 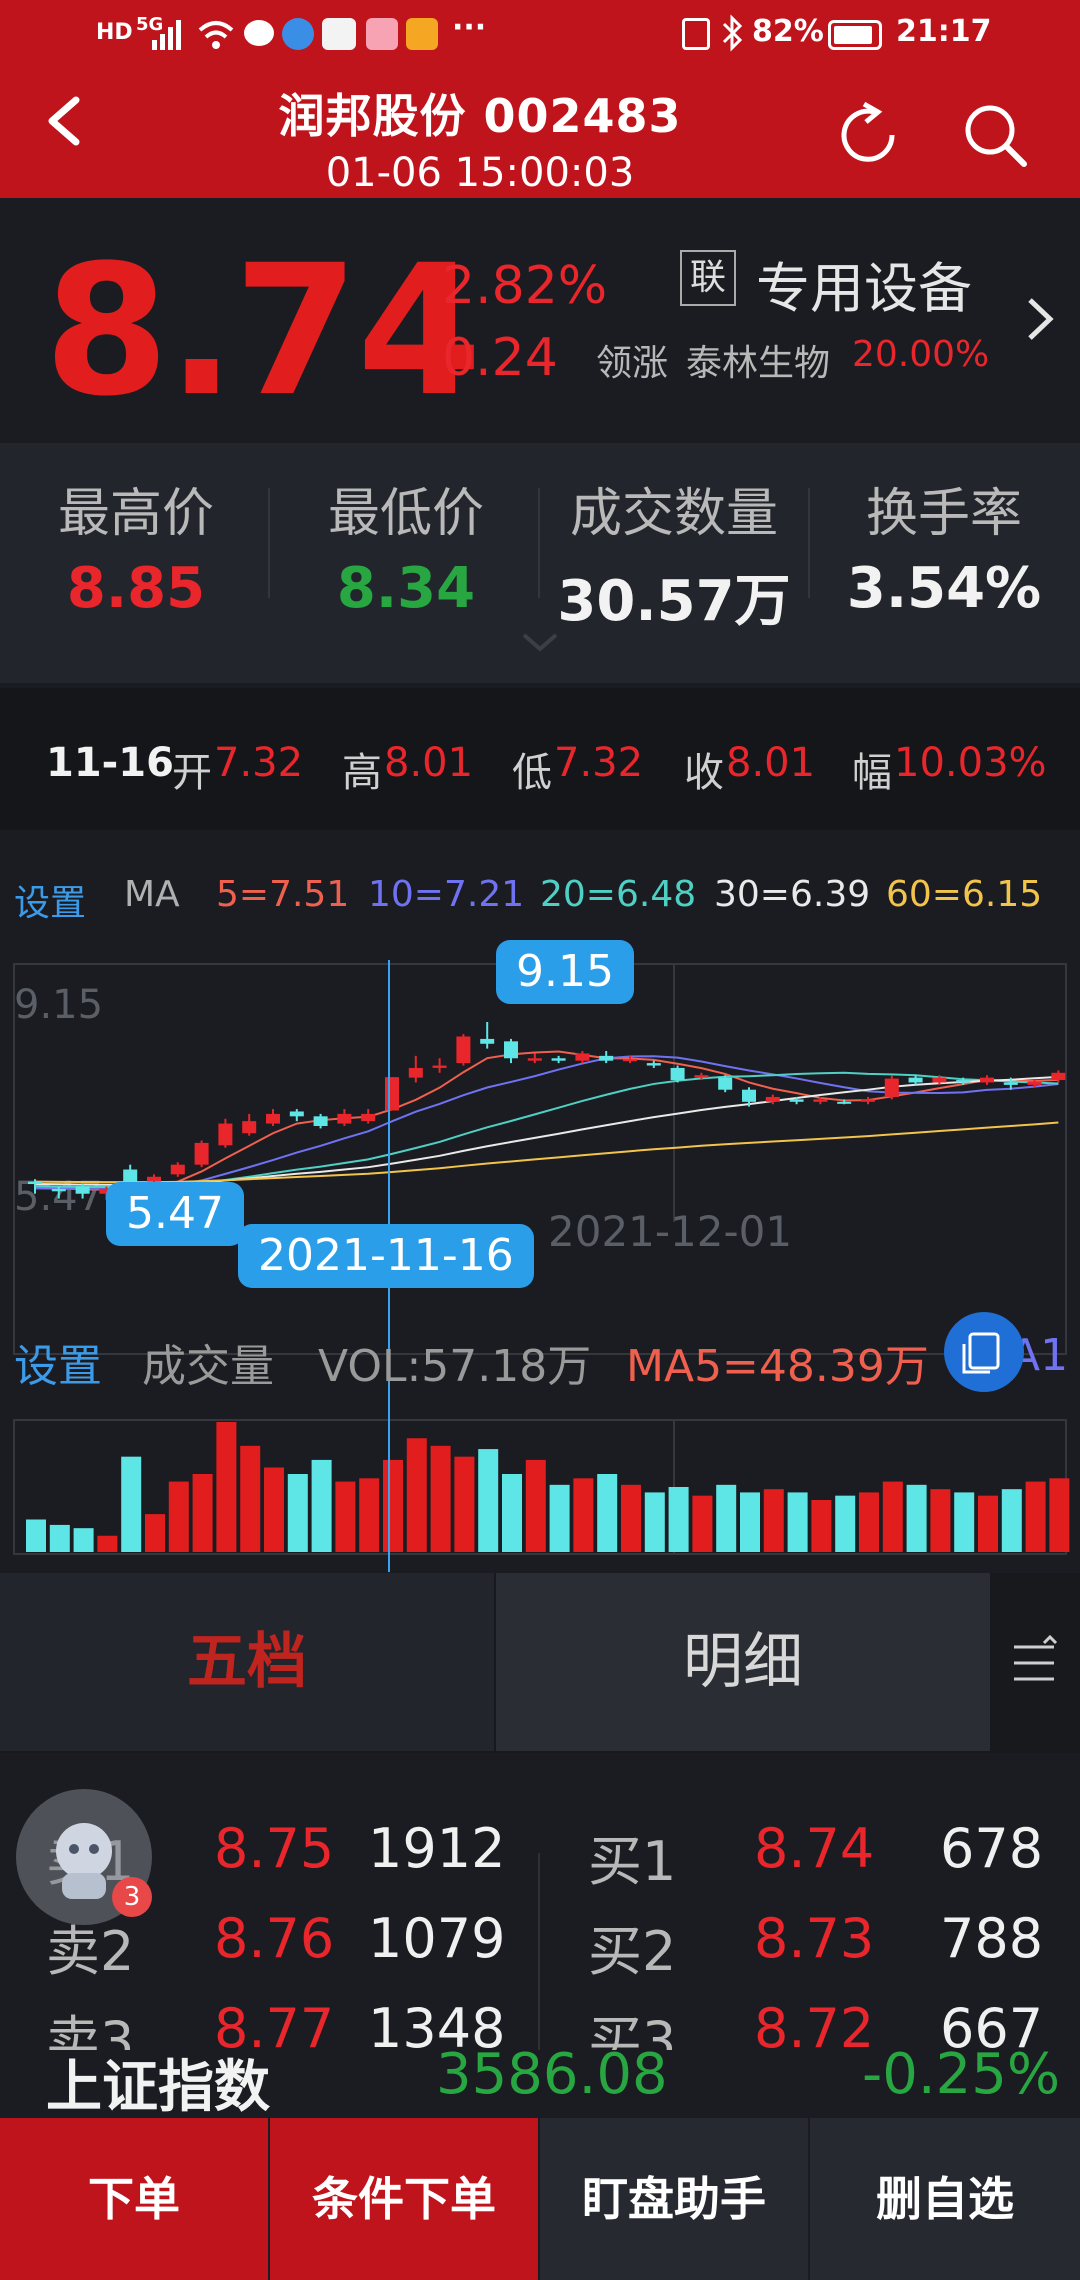 I want to click on buy-3-price: 8.72, so click(x=814, y=2025).